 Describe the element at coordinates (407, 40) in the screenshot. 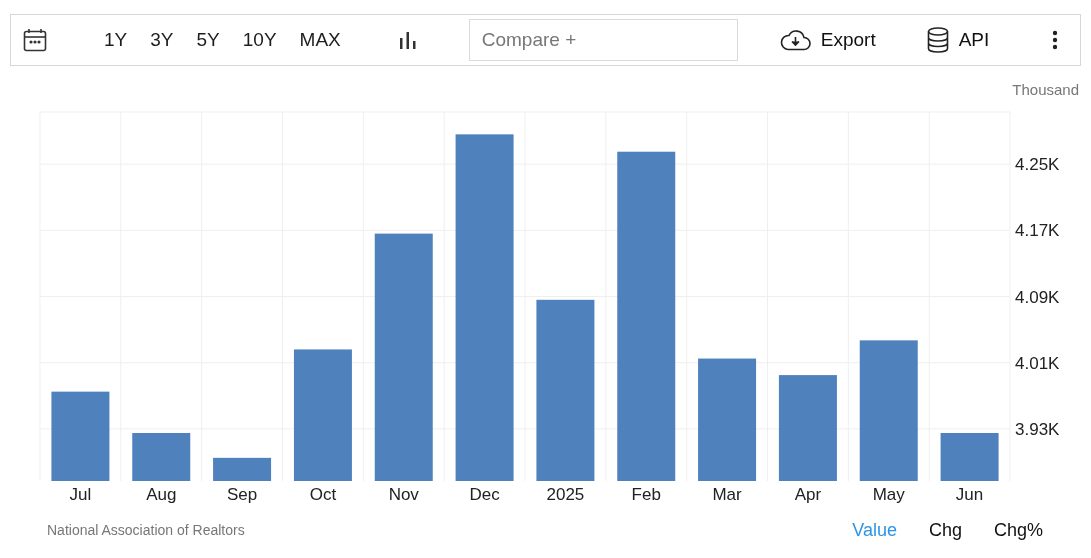

I see `bar-chart-icon` at that location.